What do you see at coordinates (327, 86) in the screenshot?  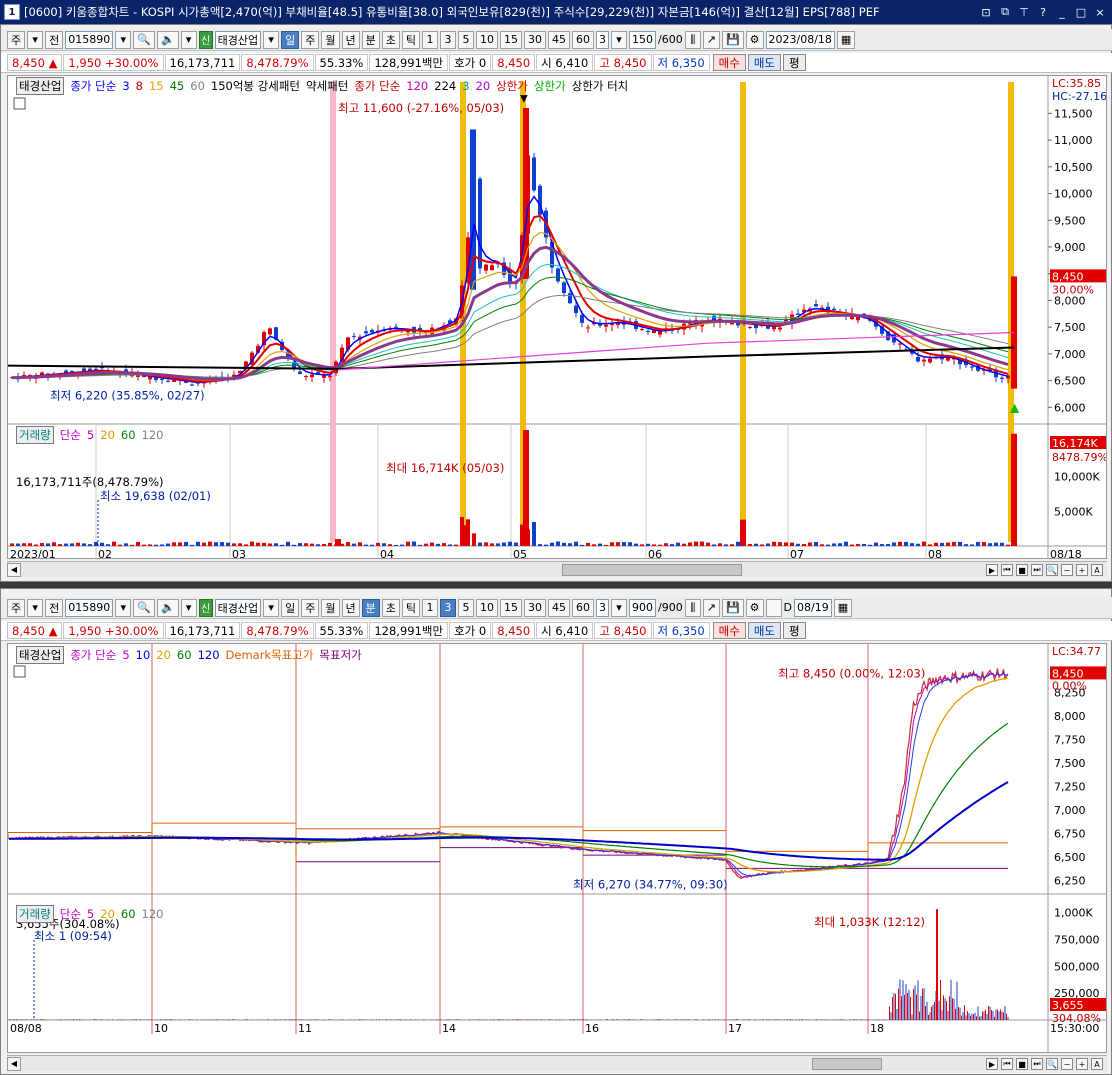 I see `legend-item-8: 약세패턴` at bounding box center [327, 86].